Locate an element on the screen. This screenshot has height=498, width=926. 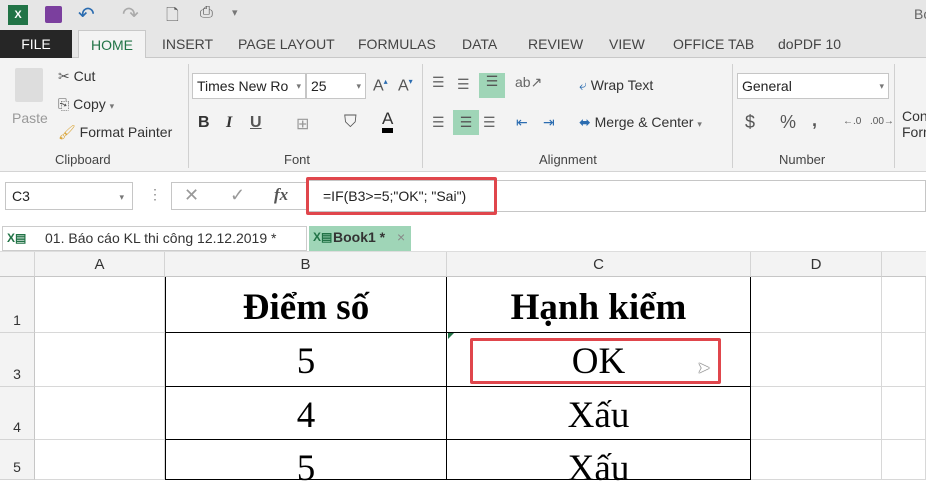
number-format-select: General ▾ is located at coordinates (813, 86).